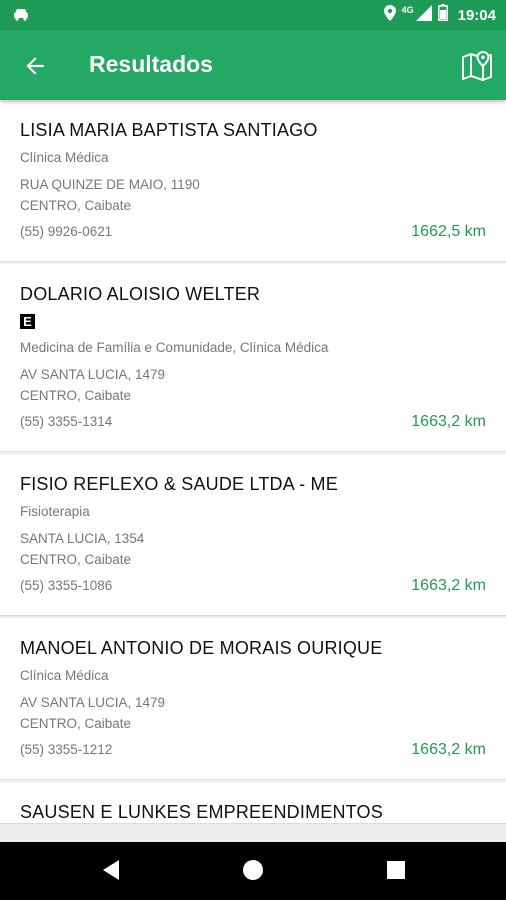 This screenshot has height=900, width=506. Describe the element at coordinates (66, 585) in the screenshot. I see `result-phone: (55) 3355-1086` at that location.